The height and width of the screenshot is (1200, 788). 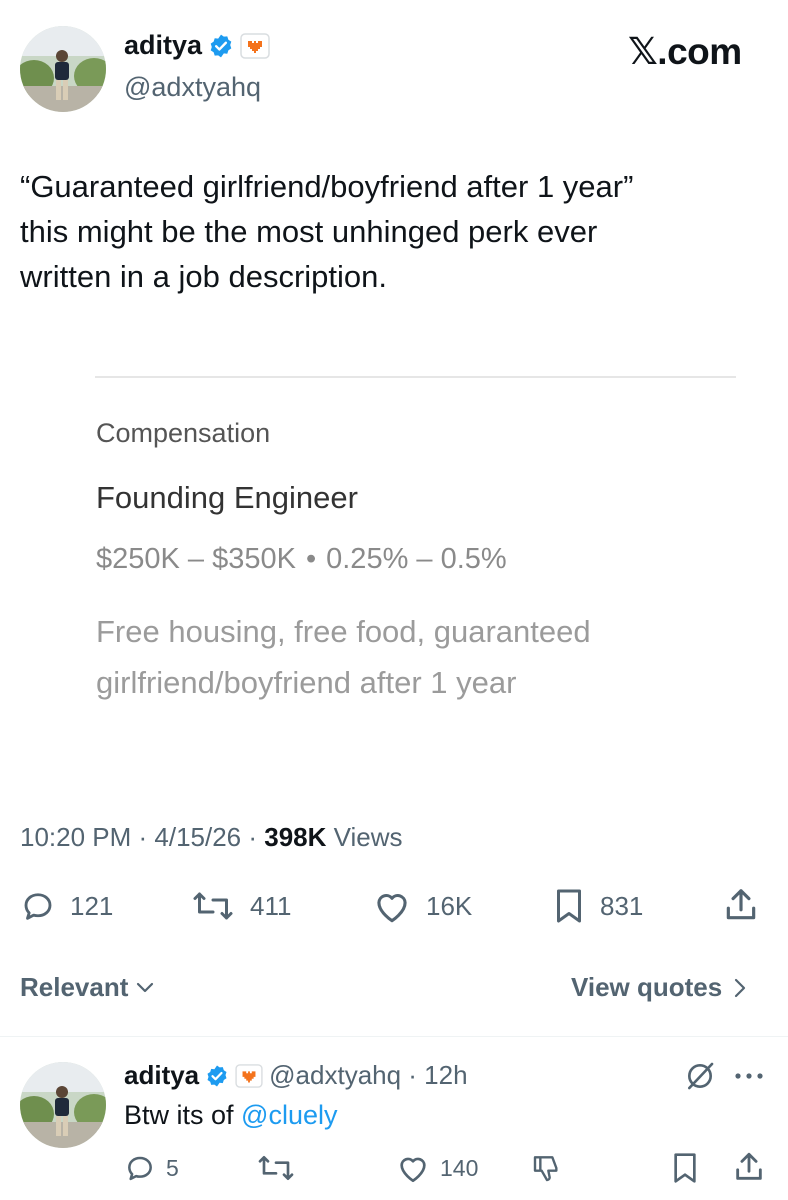 What do you see at coordinates (145, 988) in the screenshot?
I see `chevron-down-icon` at bounding box center [145, 988].